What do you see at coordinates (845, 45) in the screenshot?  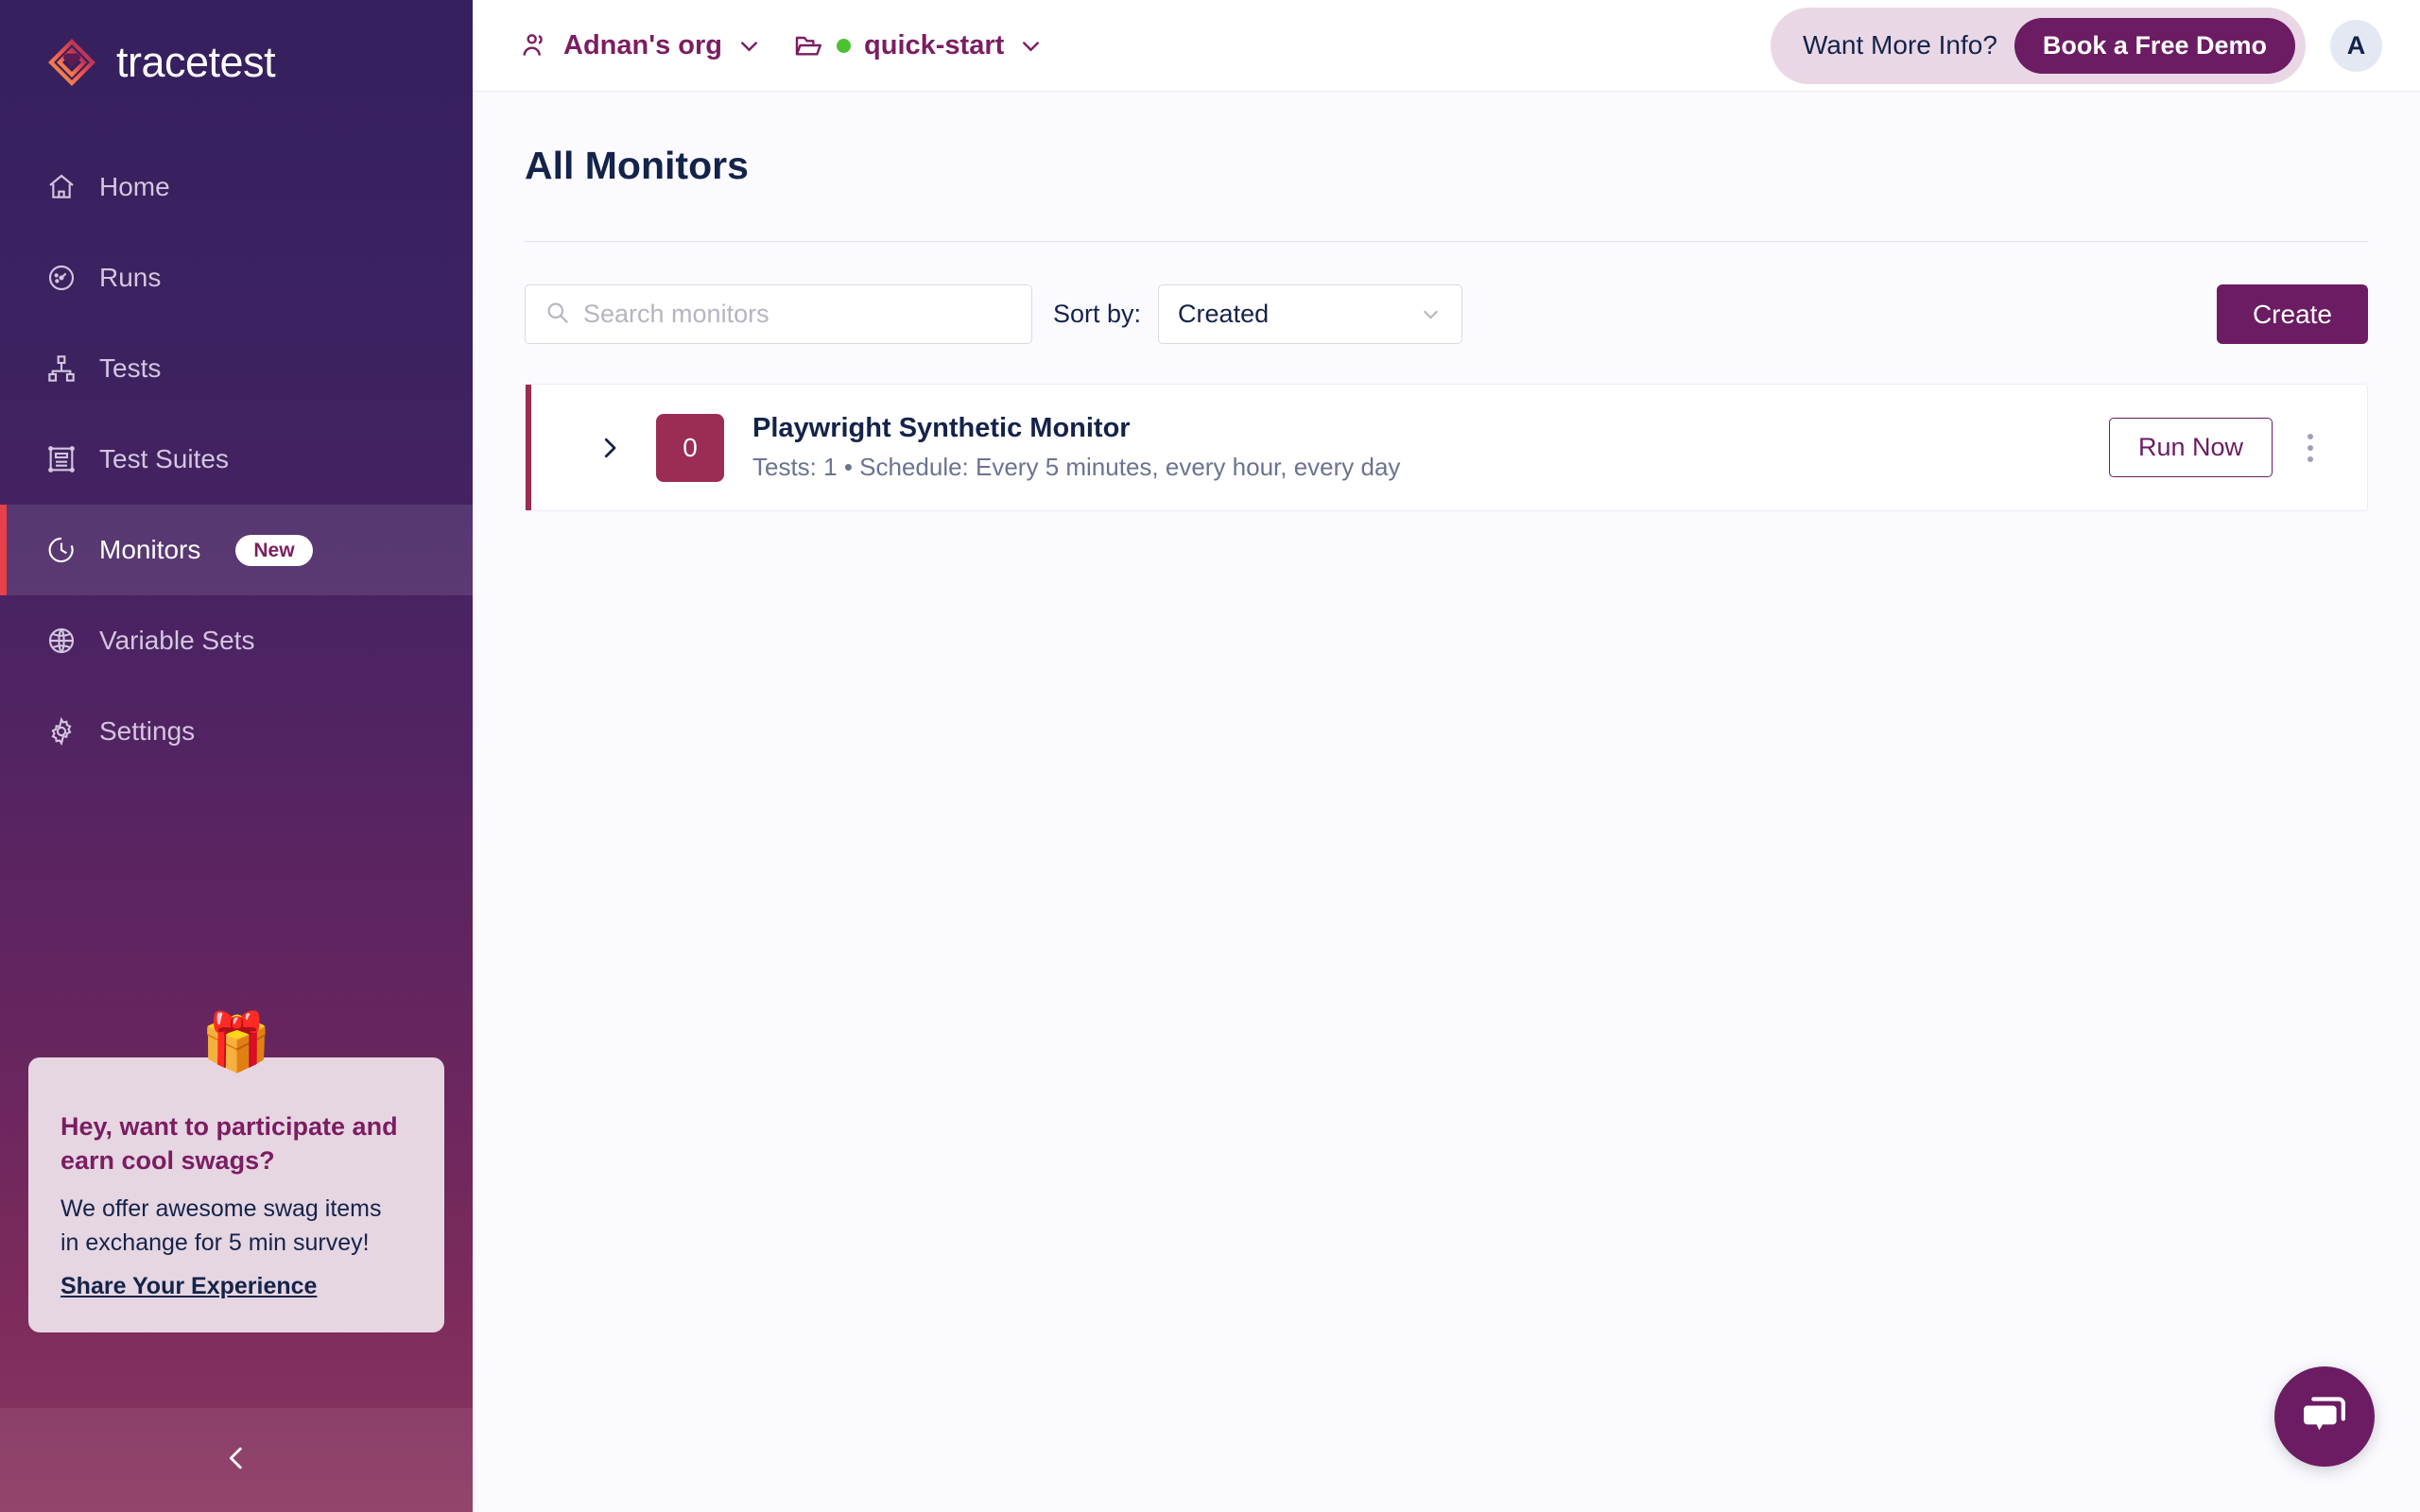 I see `project-status-dot` at bounding box center [845, 45].